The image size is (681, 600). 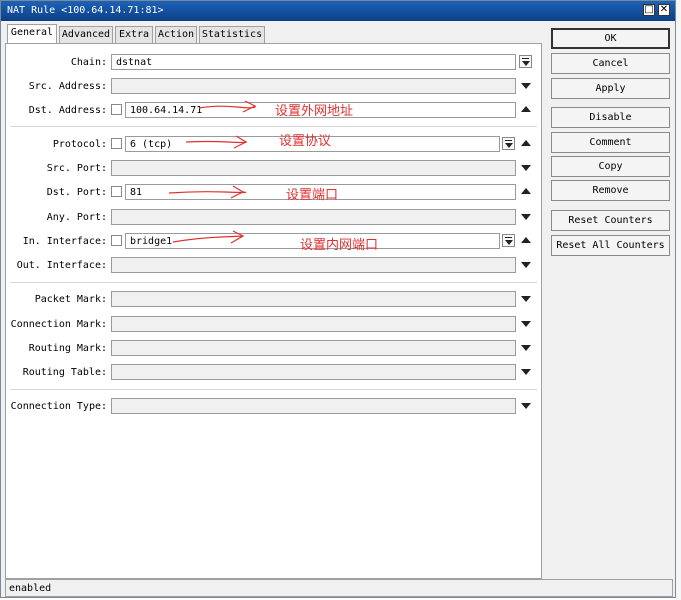 What do you see at coordinates (339, 588) in the screenshot?
I see `status-bar: enabled` at bounding box center [339, 588].